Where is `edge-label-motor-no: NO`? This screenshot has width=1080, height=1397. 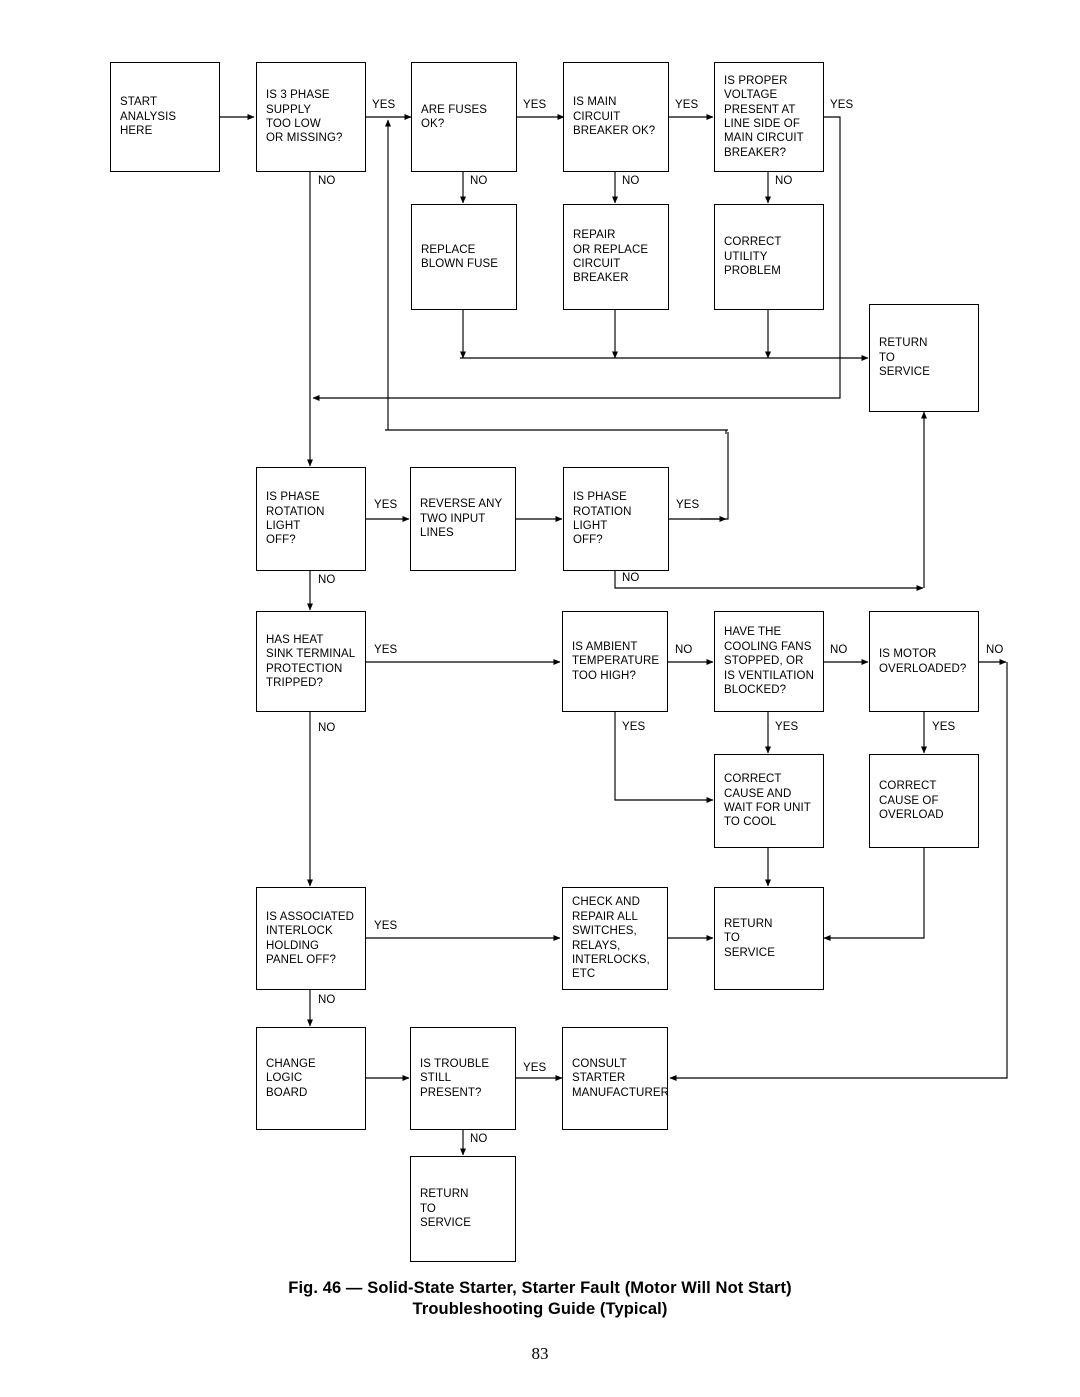 edge-label-motor-no: NO is located at coordinates (995, 650).